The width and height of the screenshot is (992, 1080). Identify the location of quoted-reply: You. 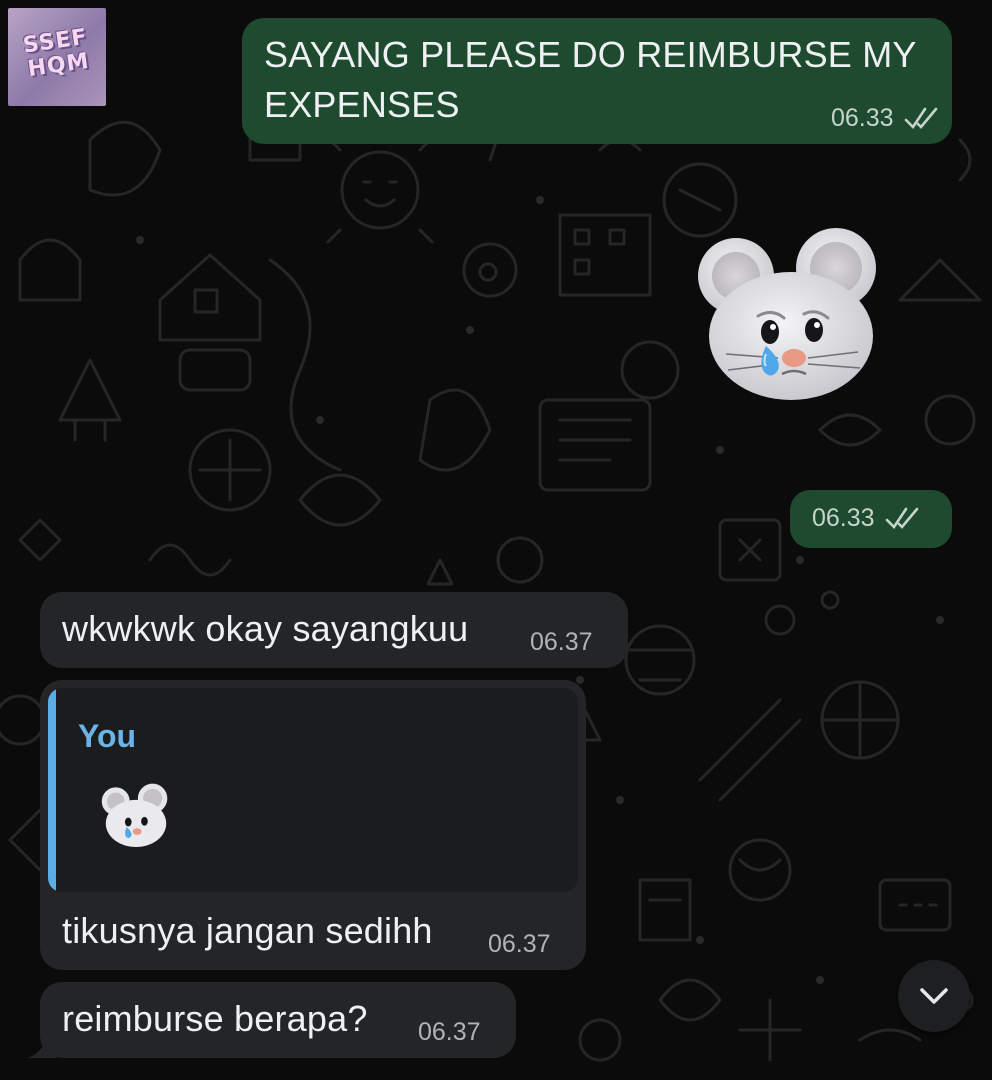
(313, 790).